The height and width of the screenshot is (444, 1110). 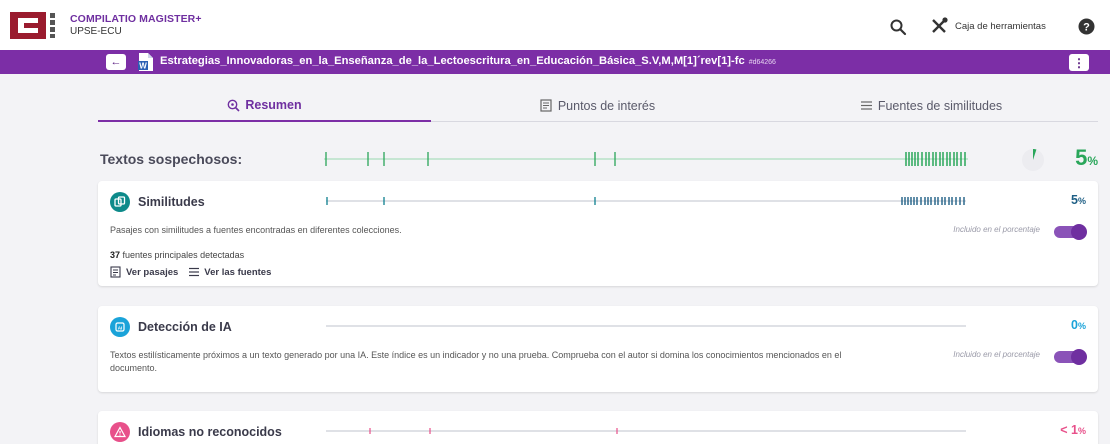 I want to click on ia-include-toggle, so click(x=1070, y=357).